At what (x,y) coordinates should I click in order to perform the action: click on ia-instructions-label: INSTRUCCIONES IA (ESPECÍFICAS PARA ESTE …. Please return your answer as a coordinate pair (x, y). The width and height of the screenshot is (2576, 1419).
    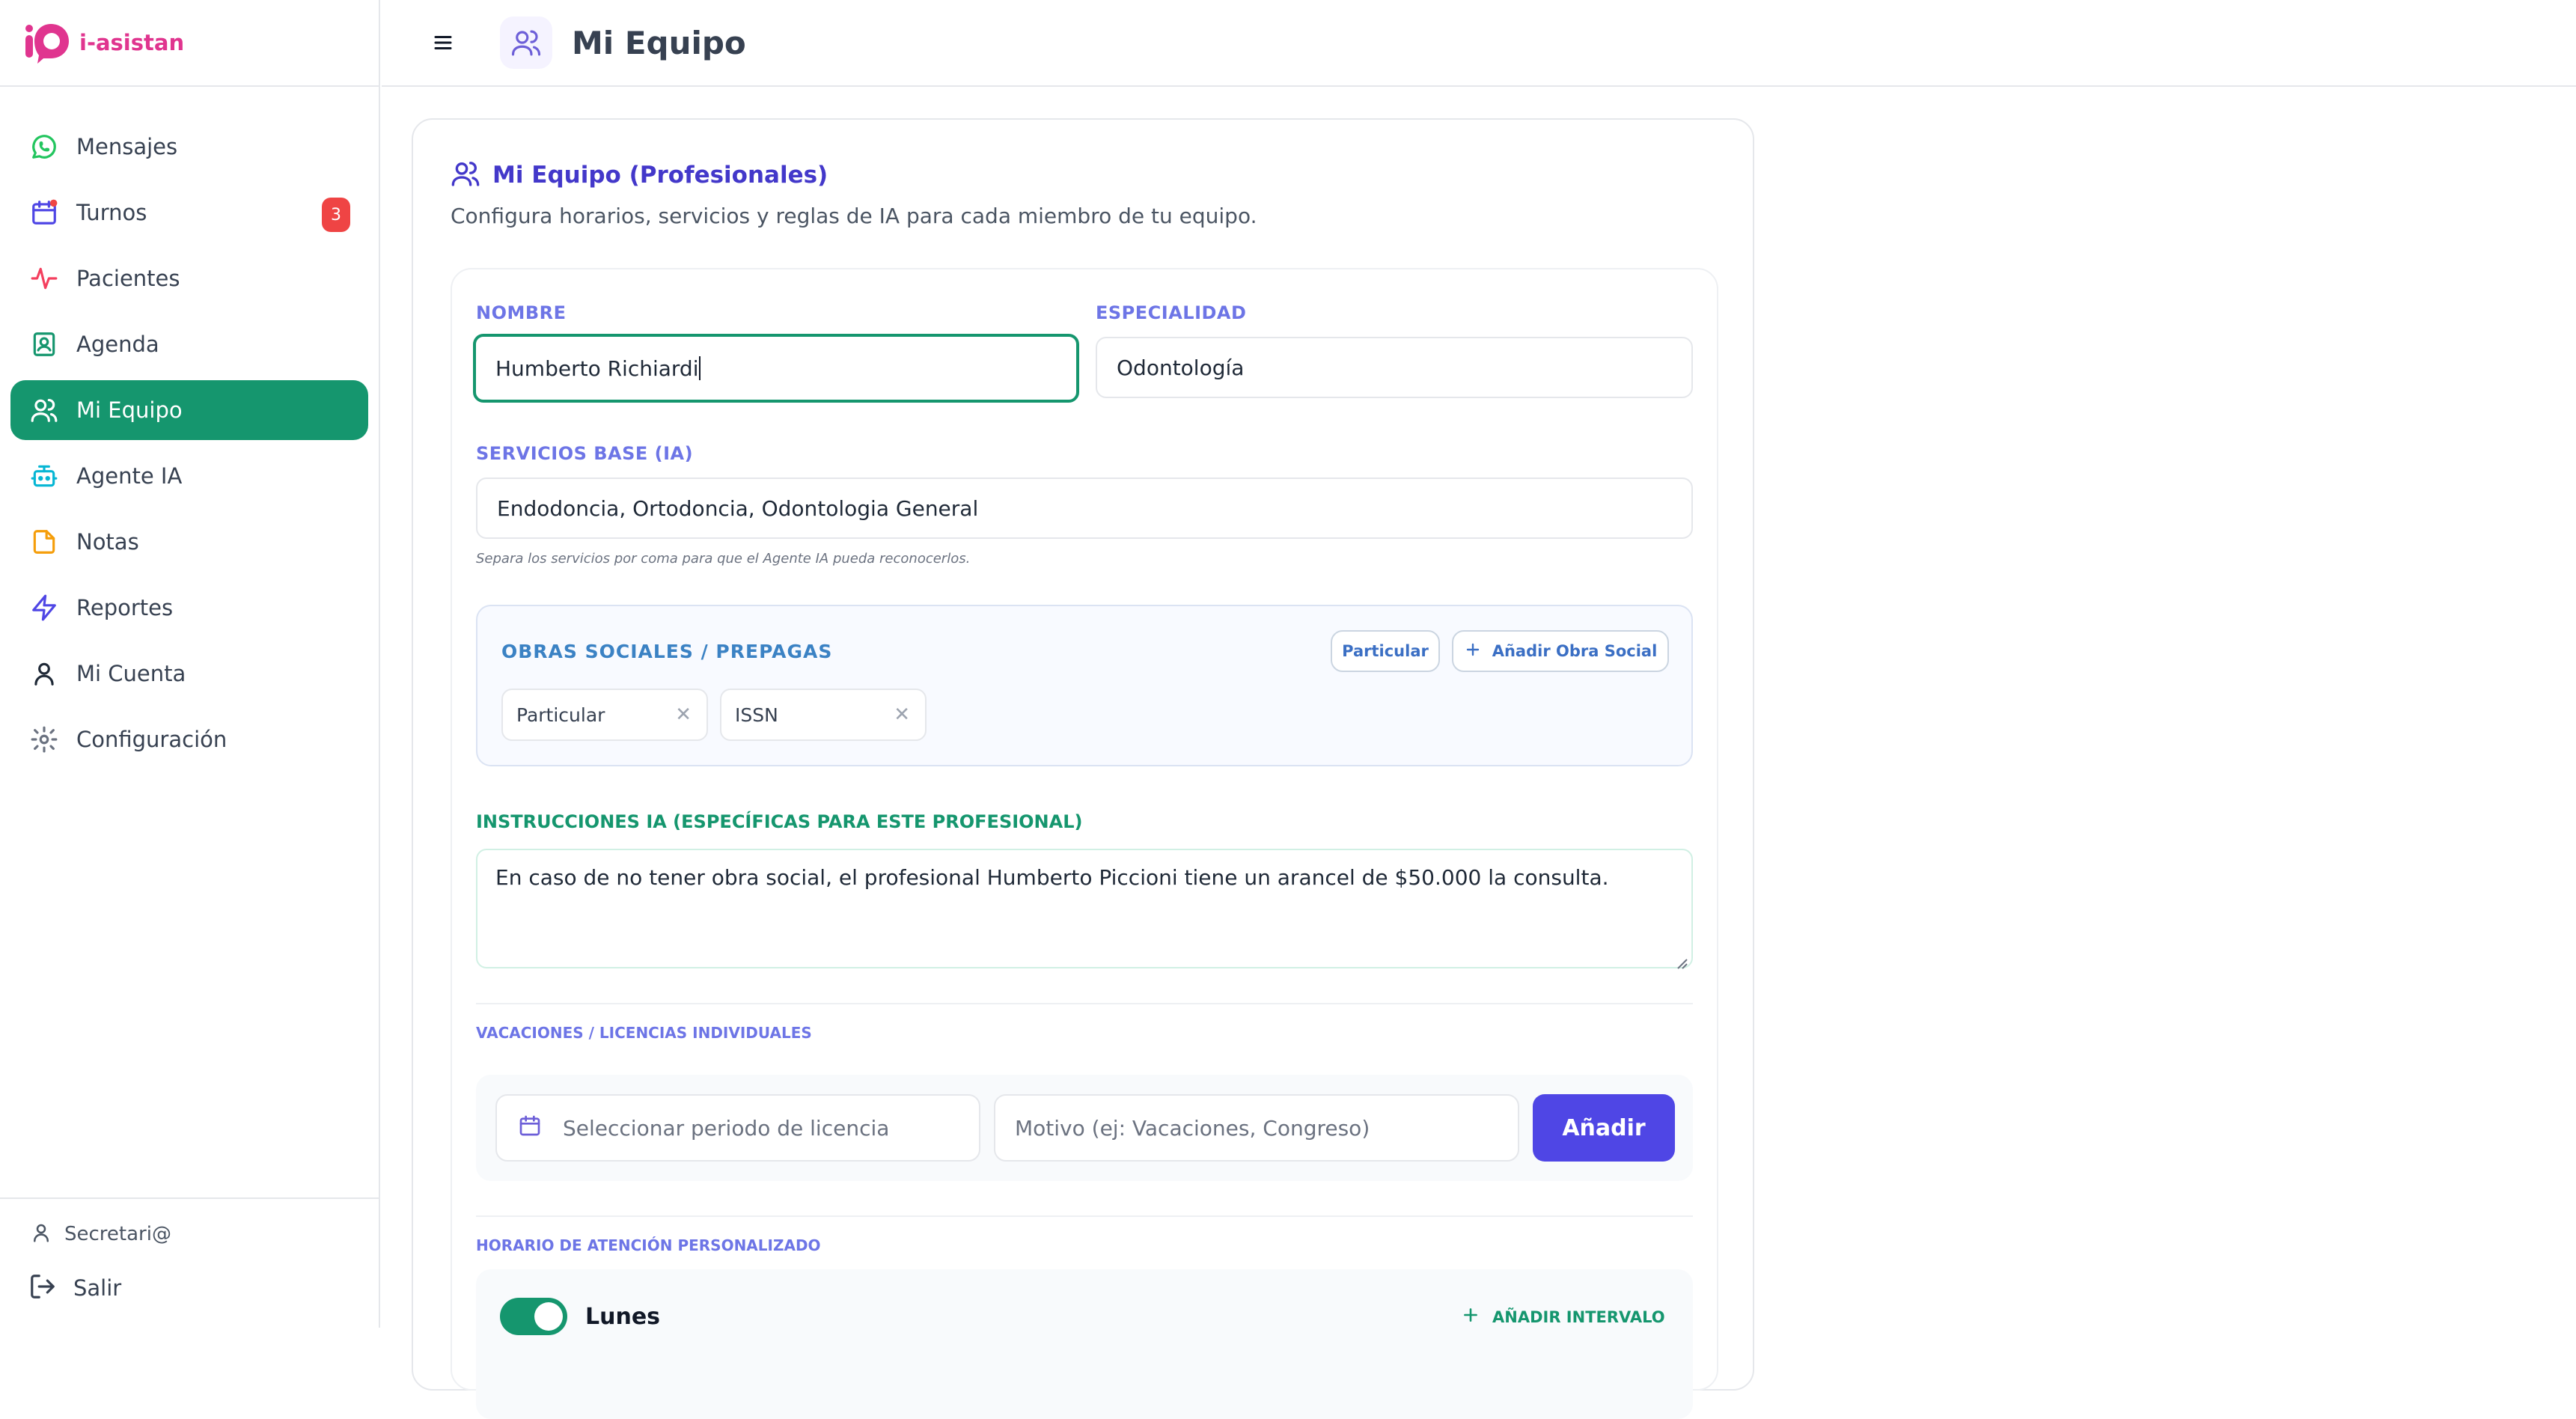
    Looking at the image, I should click on (780, 821).